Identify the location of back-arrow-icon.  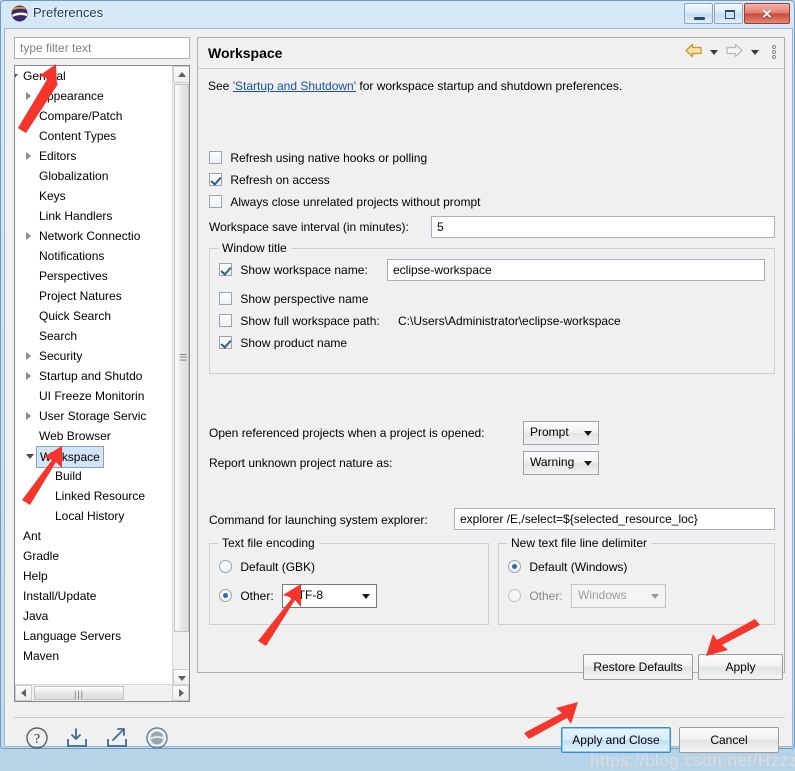
(693, 52).